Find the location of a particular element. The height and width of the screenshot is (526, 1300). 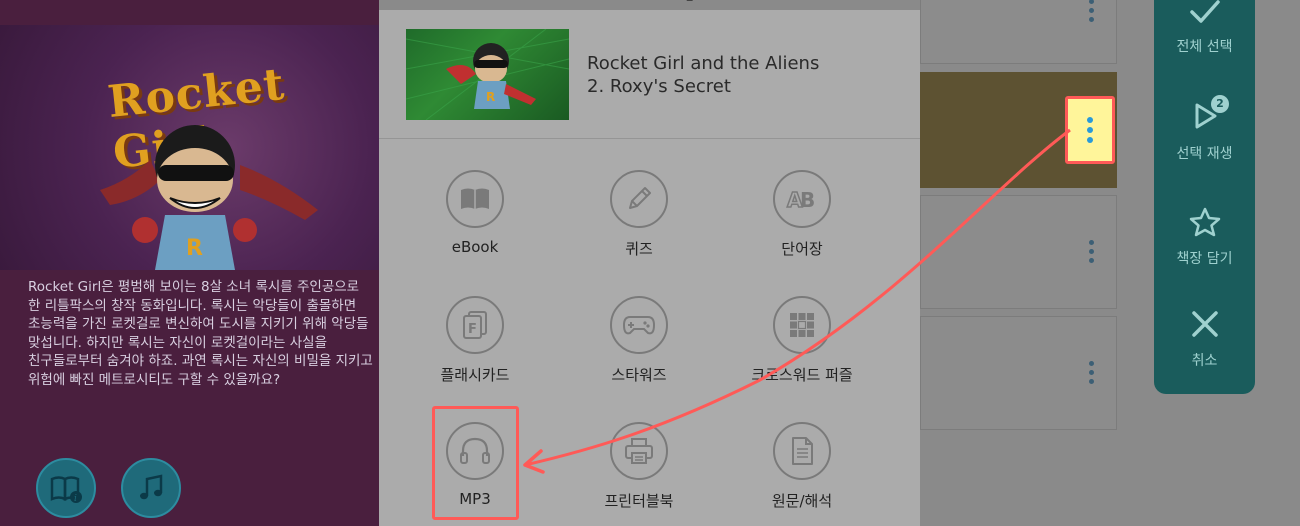

quiz-button: 퀴즈 is located at coordinates (639, 214).